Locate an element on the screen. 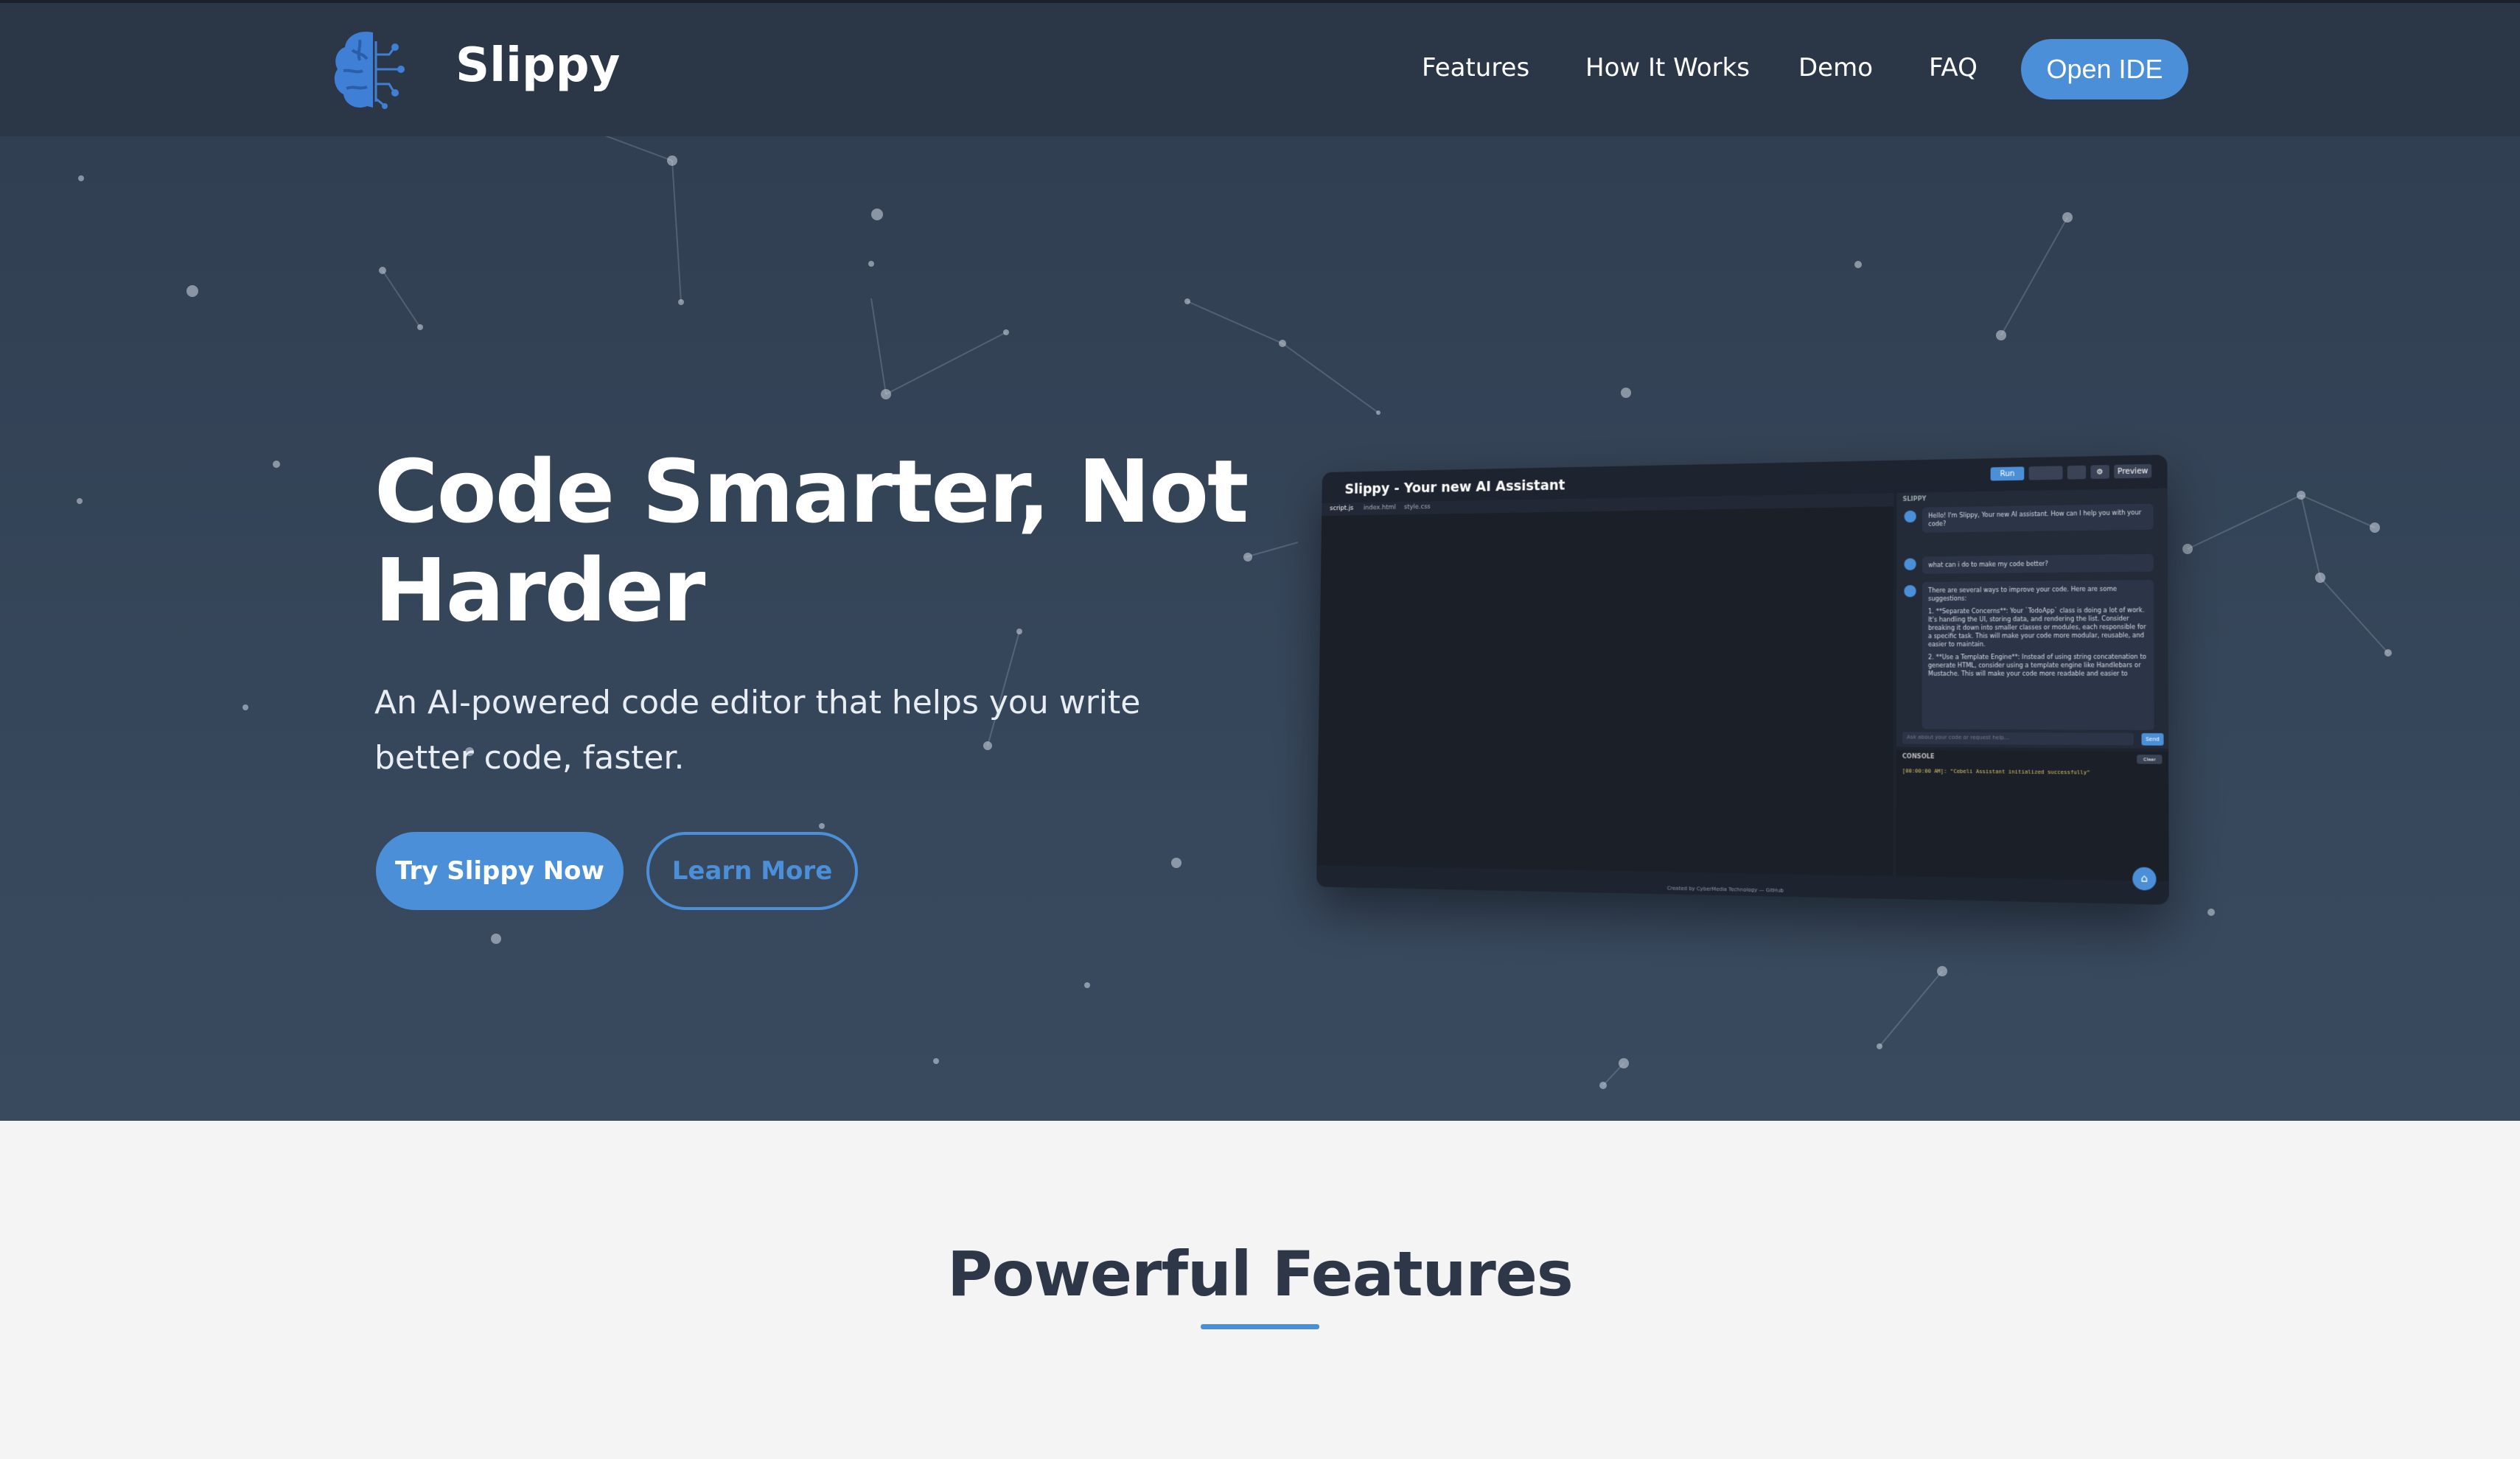 The image size is (2520, 1459). clear-button: Clear is located at coordinates (2150, 759).